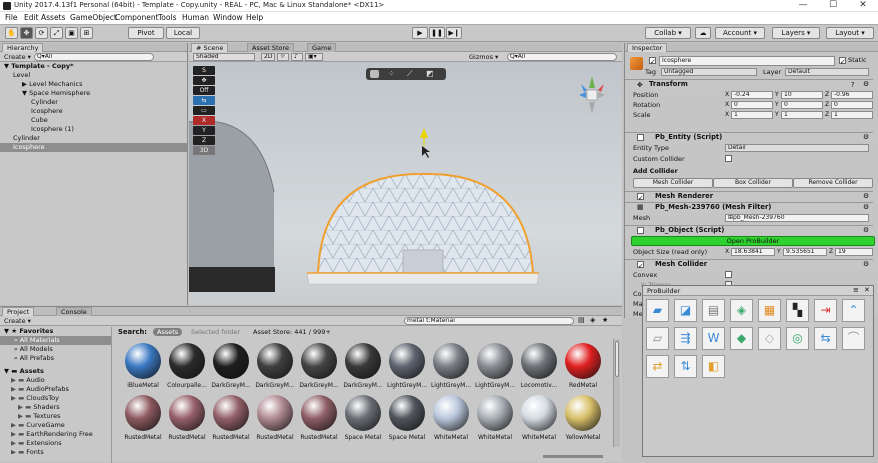 The width and height of the screenshot is (878, 463). Describe the element at coordinates (454, 33) in the screenshot. I see `step-button: ▶❙` at that location.